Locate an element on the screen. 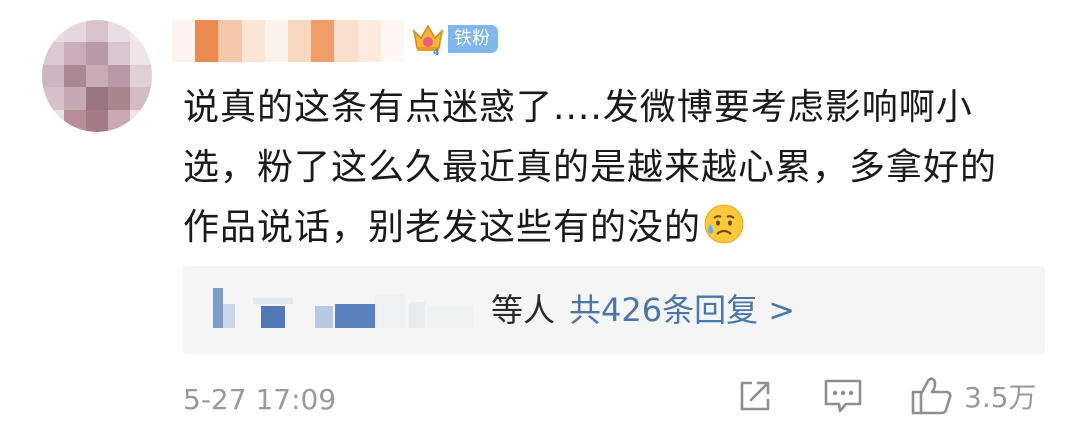  comment-icon is located at coordinates (843, 398).